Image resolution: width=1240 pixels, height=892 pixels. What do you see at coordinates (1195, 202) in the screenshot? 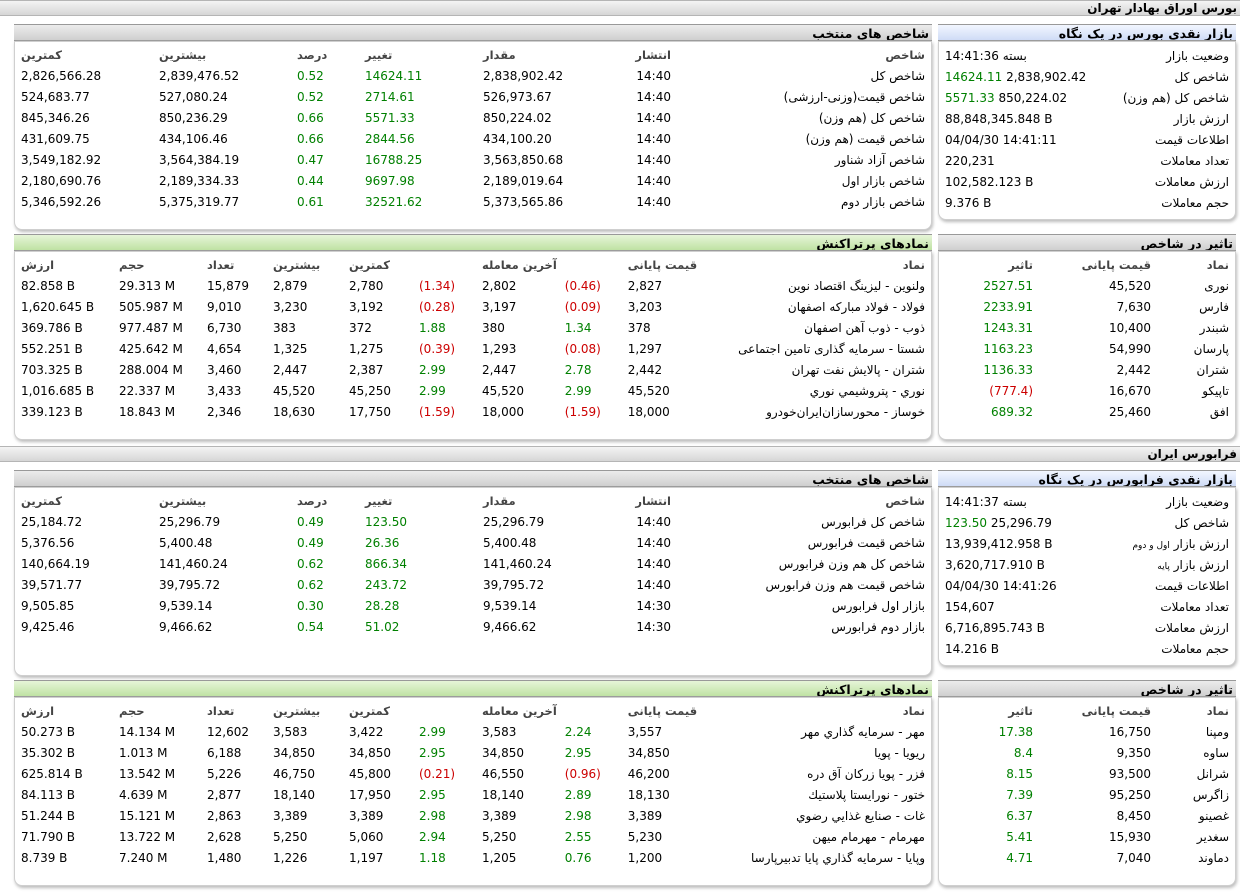
I see `glance-label-text: حجم معاملات` at bounding box center [1195, 202].